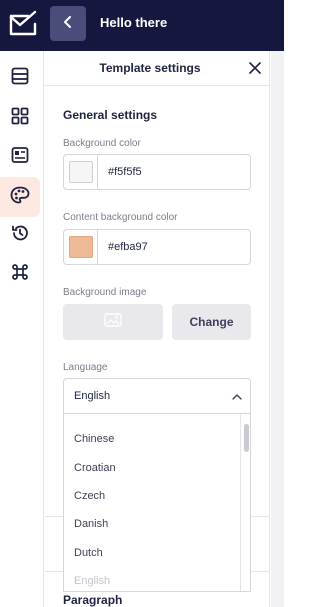  I want to click on content-background-color-swatch, so click(80, 247).